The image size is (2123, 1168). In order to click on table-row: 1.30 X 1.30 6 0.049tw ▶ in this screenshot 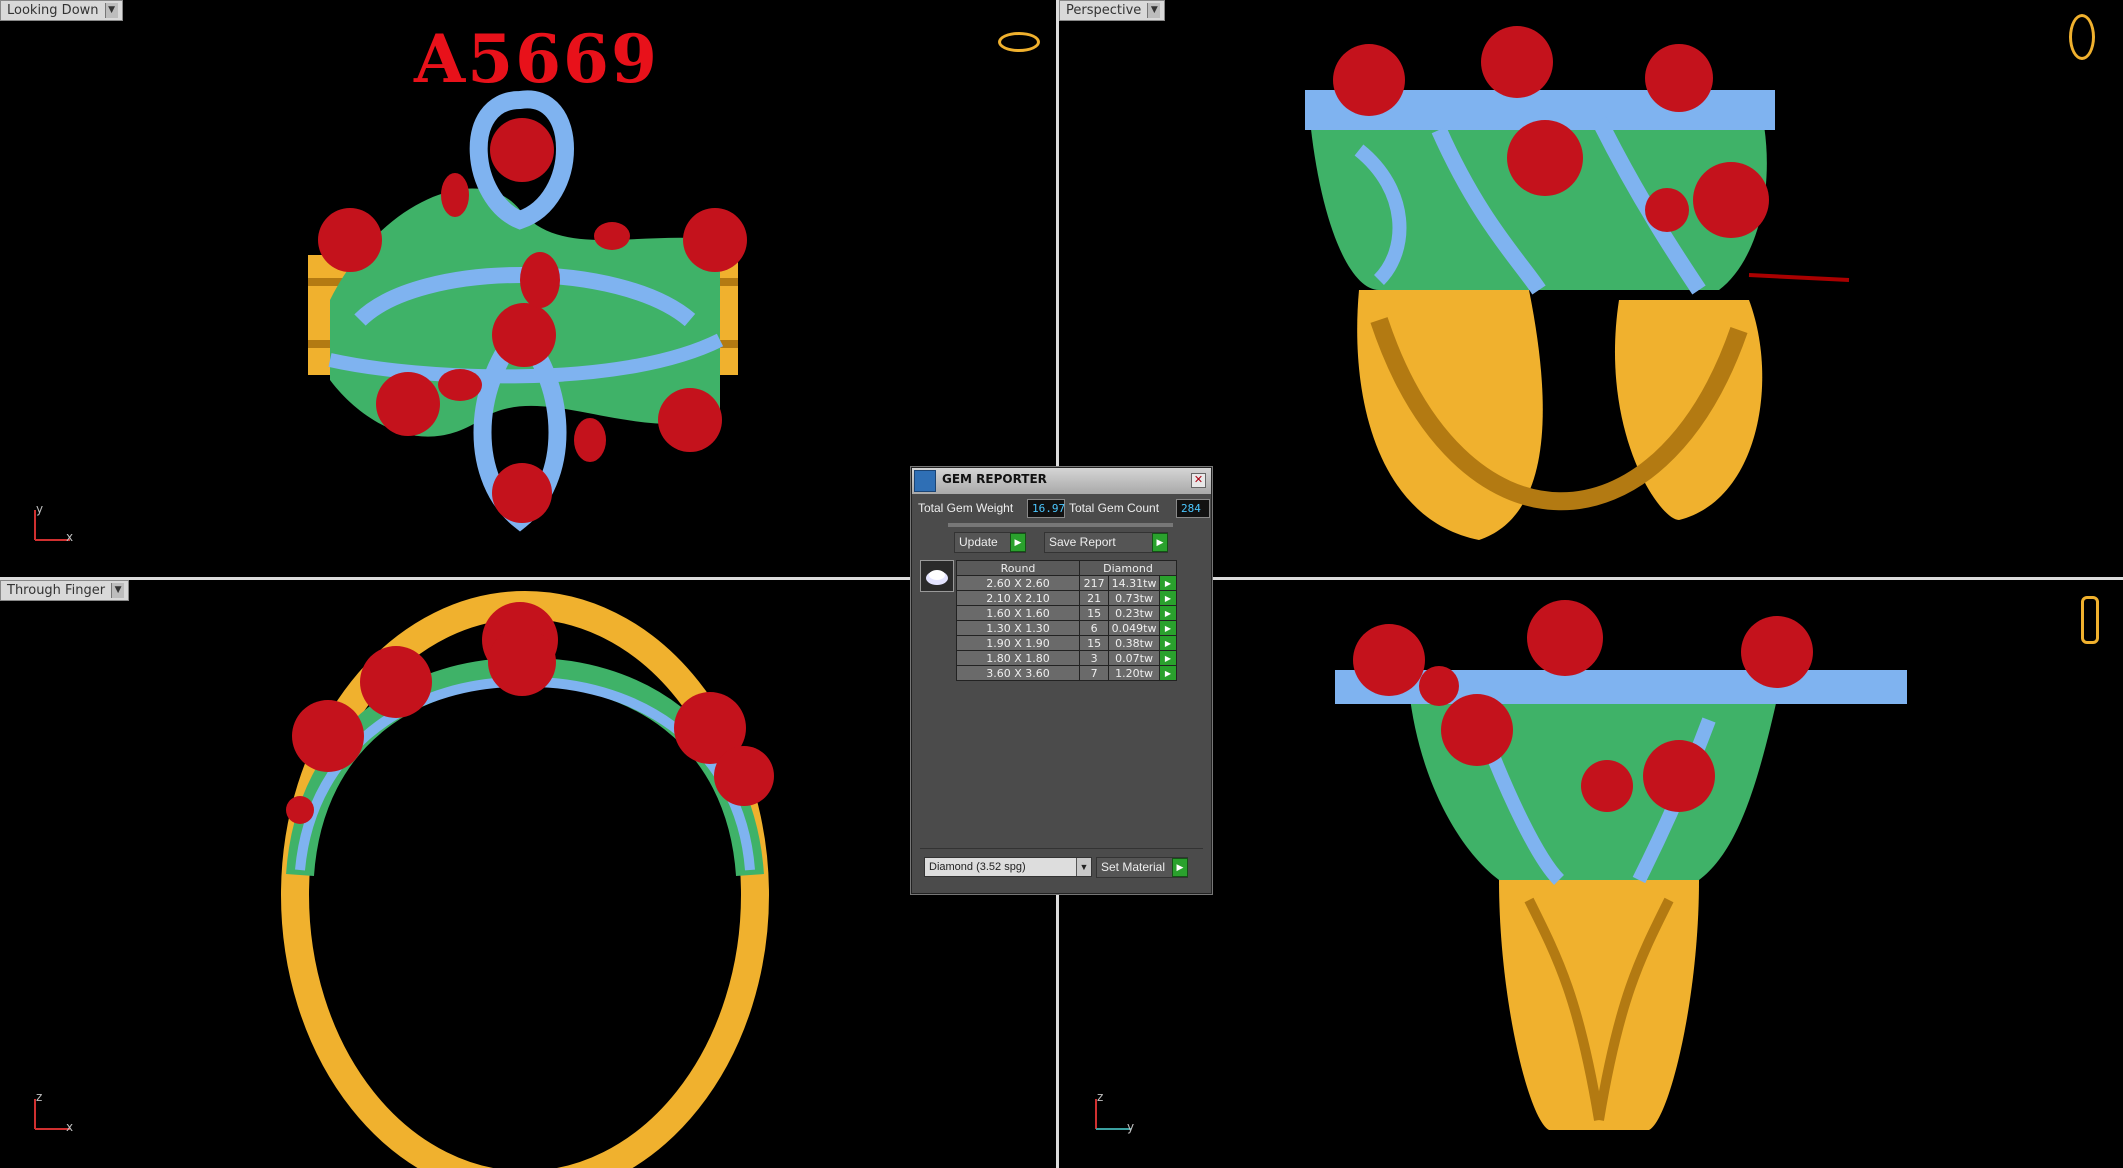, I will do `click(1067, 628)`.